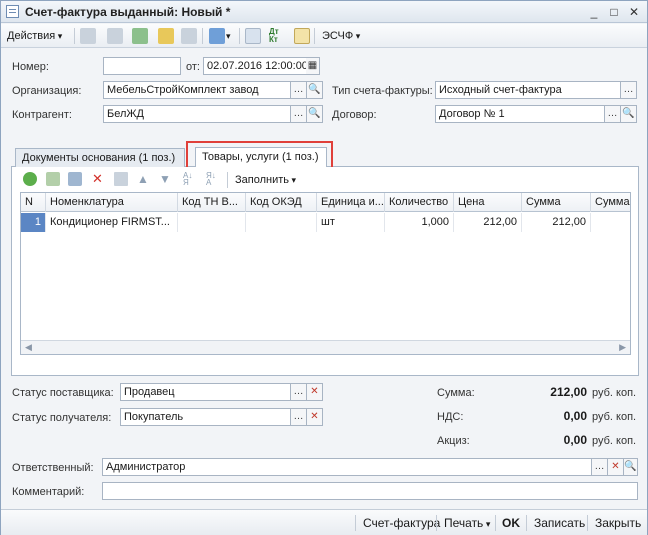 Image resolution: width=648 pixels, height=535 pixels. What do you see at coordinates (370, 491) in the screenshot?
I see `comment-field` at bounding box center [370, 491].